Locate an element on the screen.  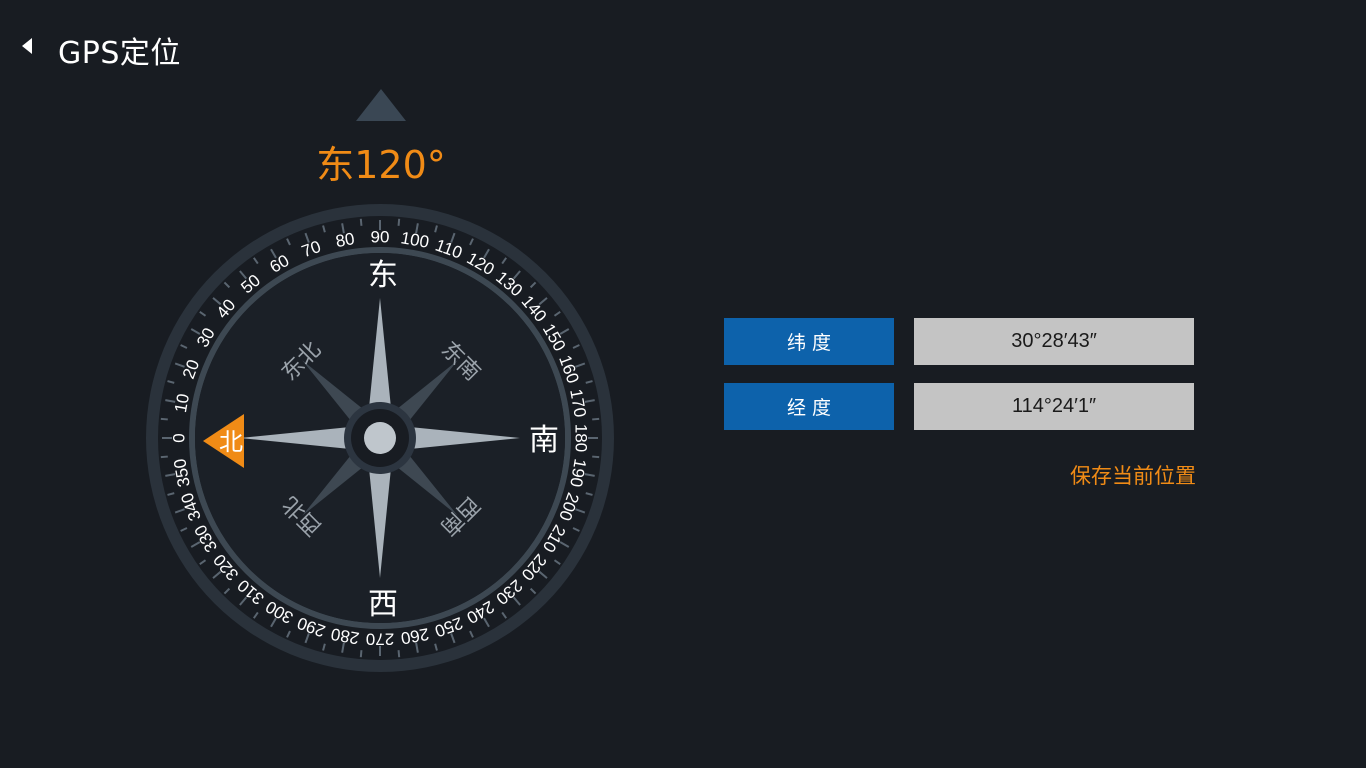
back-triangle-icon is located at coordinates (27, 46).